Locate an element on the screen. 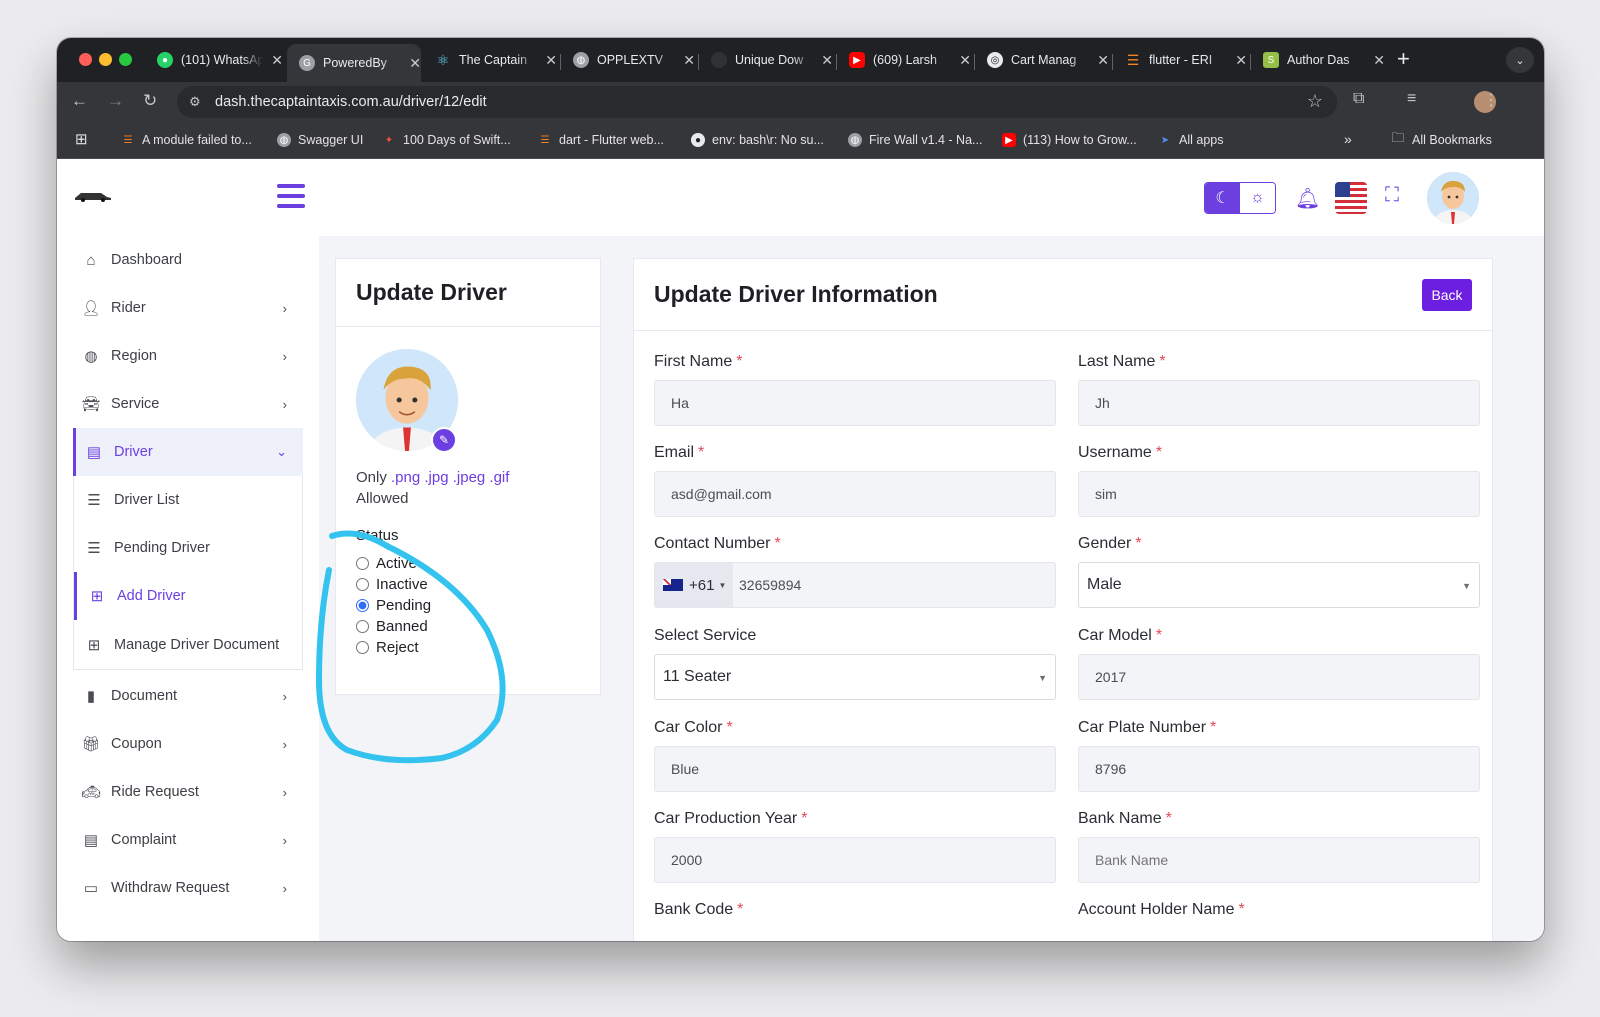 This screenshot has height=1017, width=1600. last-name-field is located at coordinates (1279, 403).